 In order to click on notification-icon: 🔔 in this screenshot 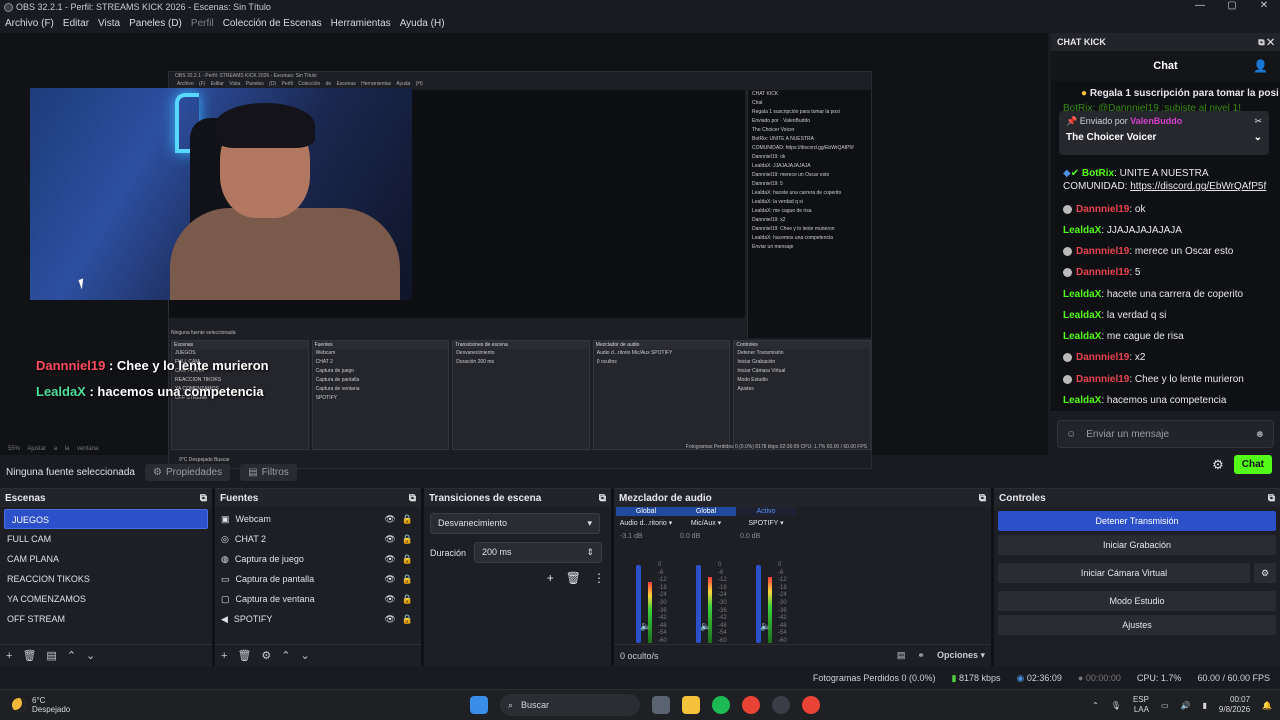, I will do `click(1267, 705)`.